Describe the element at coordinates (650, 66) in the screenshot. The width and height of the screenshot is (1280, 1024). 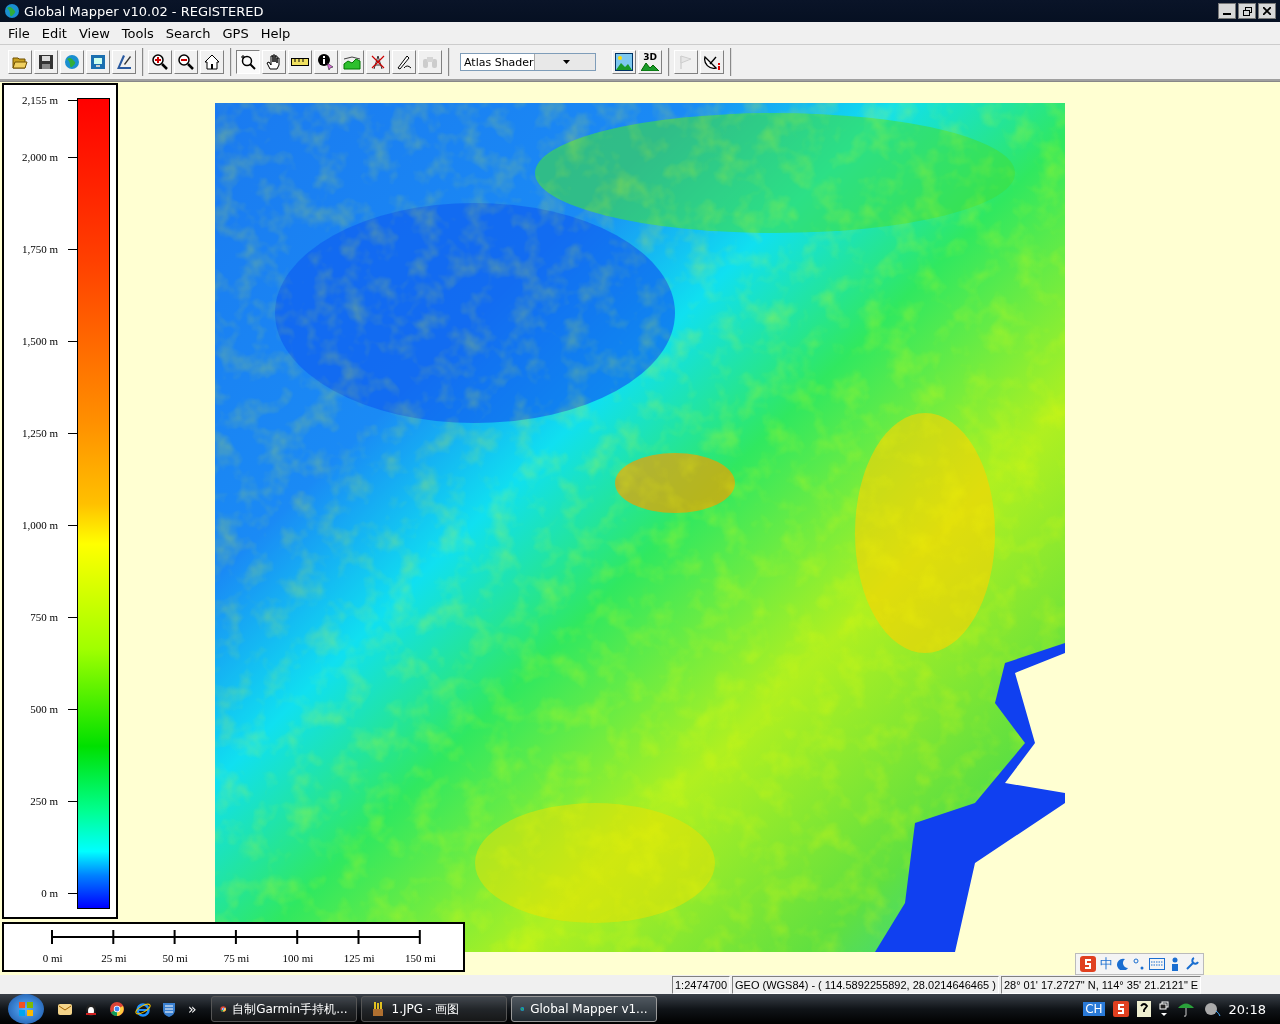
I see `mountain-icon` at that location.